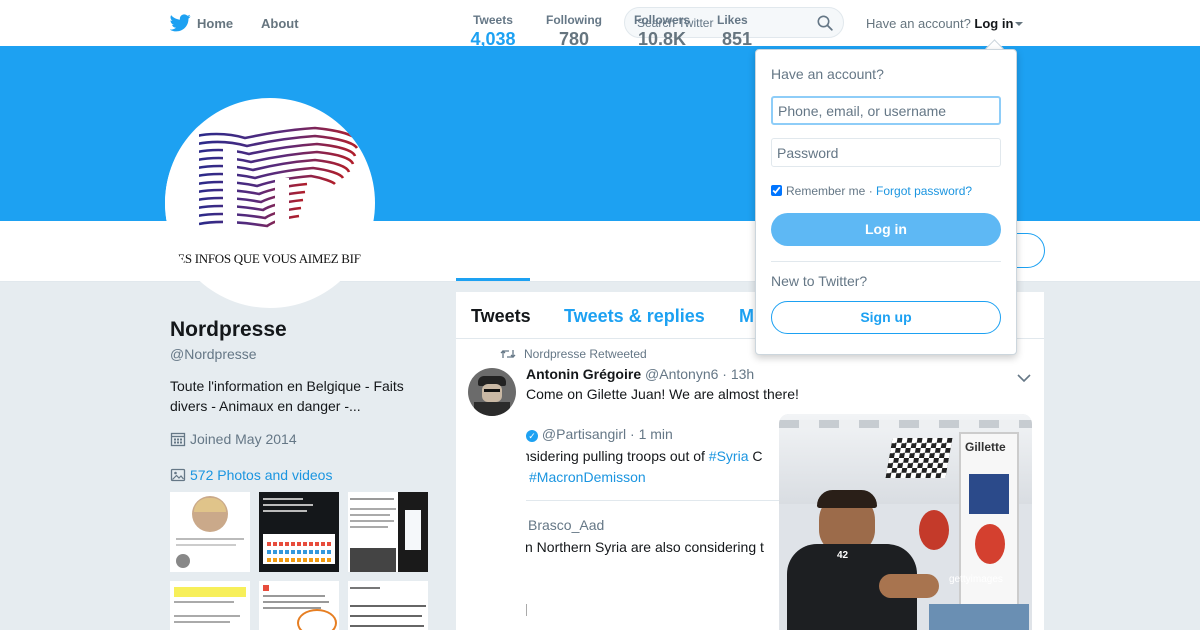  I want to click on quote-text: nsidering pulling troops out of, so click(617, 456).